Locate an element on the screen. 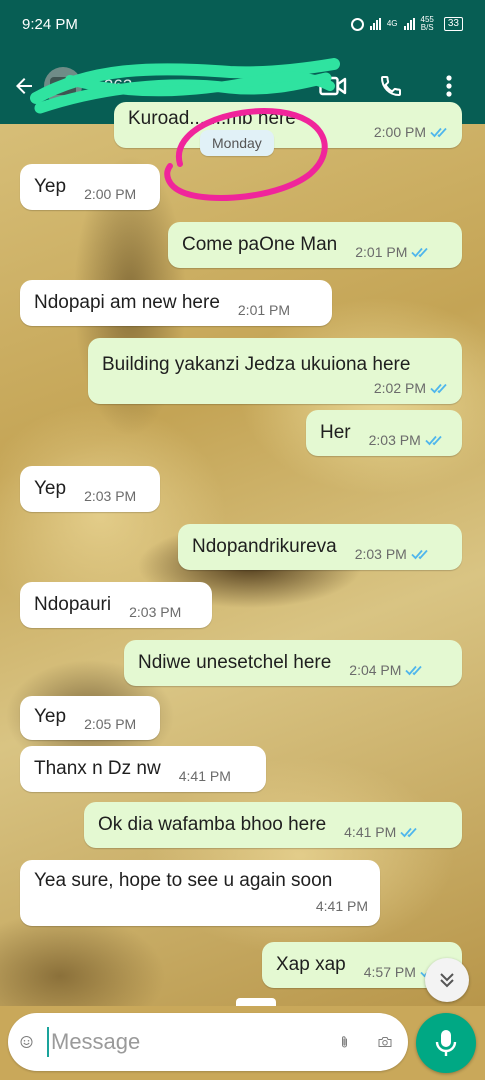 The height and width of the screenshot is (1080, 485). emoji-icon is located at coordinates (26, 1042).